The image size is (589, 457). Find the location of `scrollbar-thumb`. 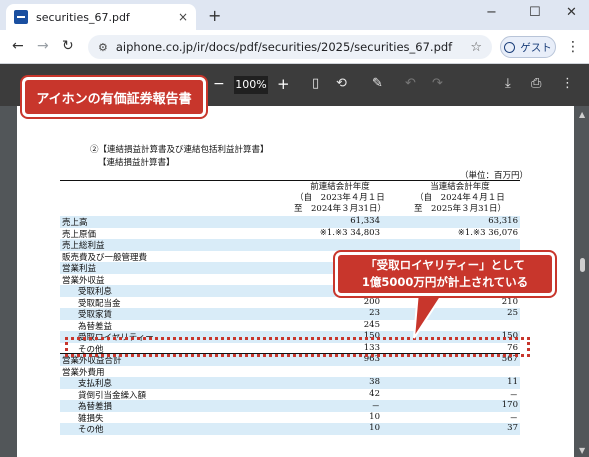

scrollbar-thumb is located at coordinates (582, 265).